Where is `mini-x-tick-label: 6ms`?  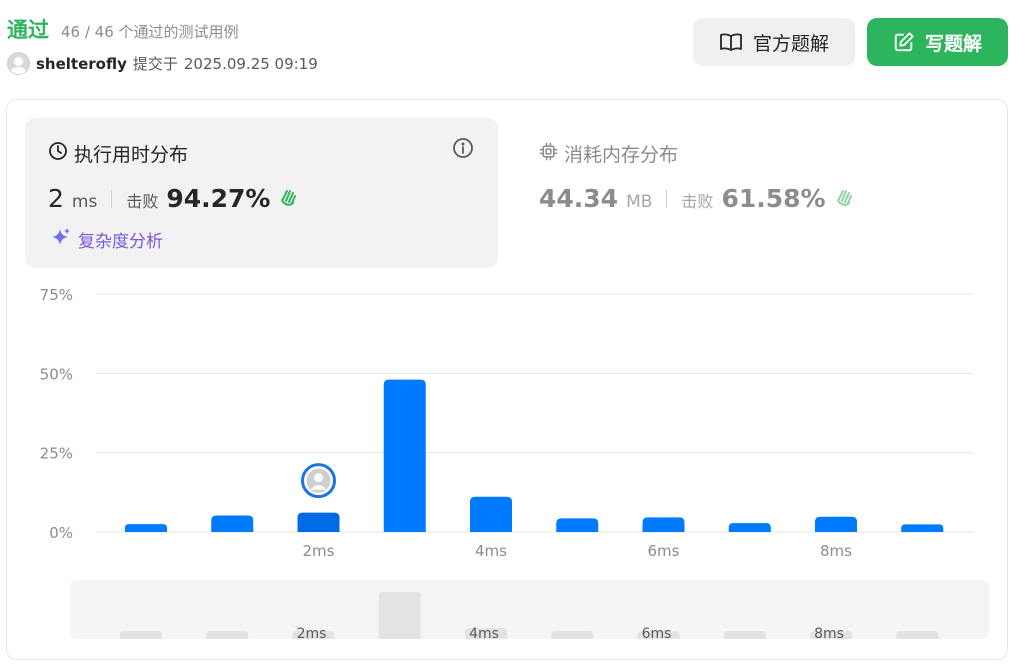 mini-x-tick-label: 6ms is located at coordinates (657, 634).